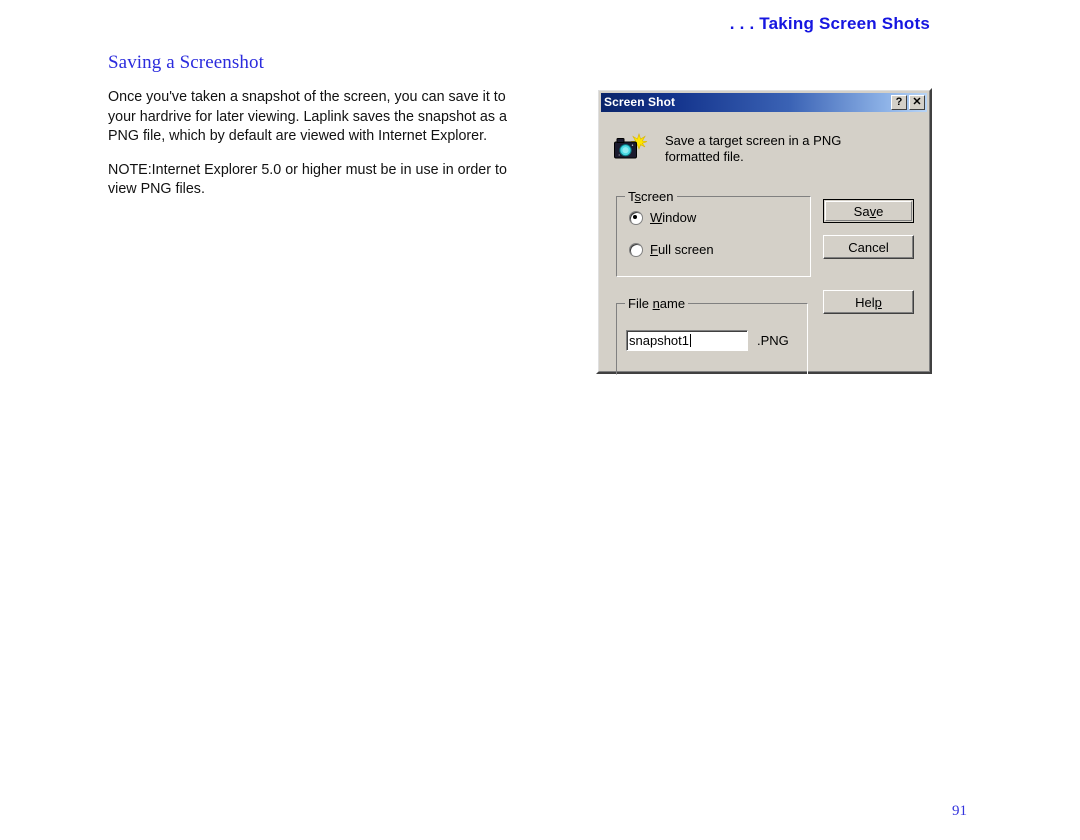  What do you see at coordinates (640, 303) in the screenshot?
I see `file-legend-pre: File` at bounding box center [640, 303].